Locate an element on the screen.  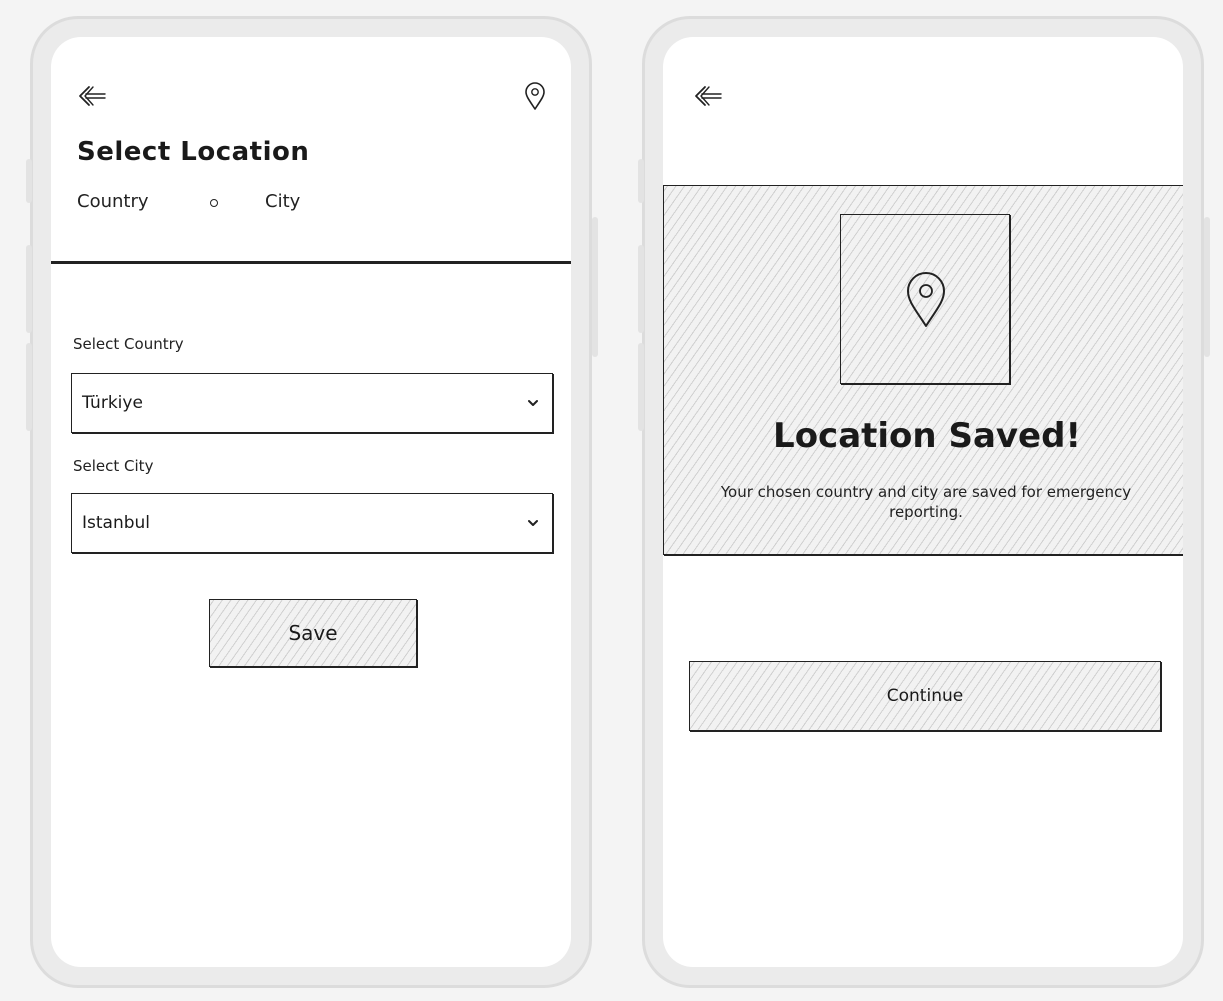
city-select: Istanbul is located at coordinates (312, 523).